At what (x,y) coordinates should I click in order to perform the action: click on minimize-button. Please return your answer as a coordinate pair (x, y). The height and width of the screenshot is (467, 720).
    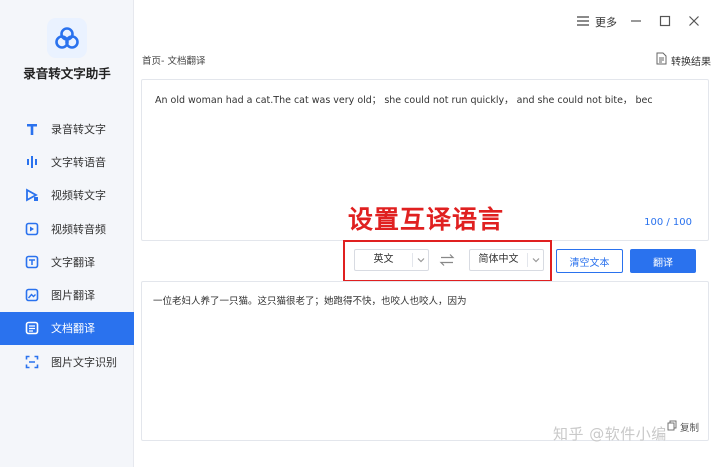
    Looking at the image, I should click on (636, 21).